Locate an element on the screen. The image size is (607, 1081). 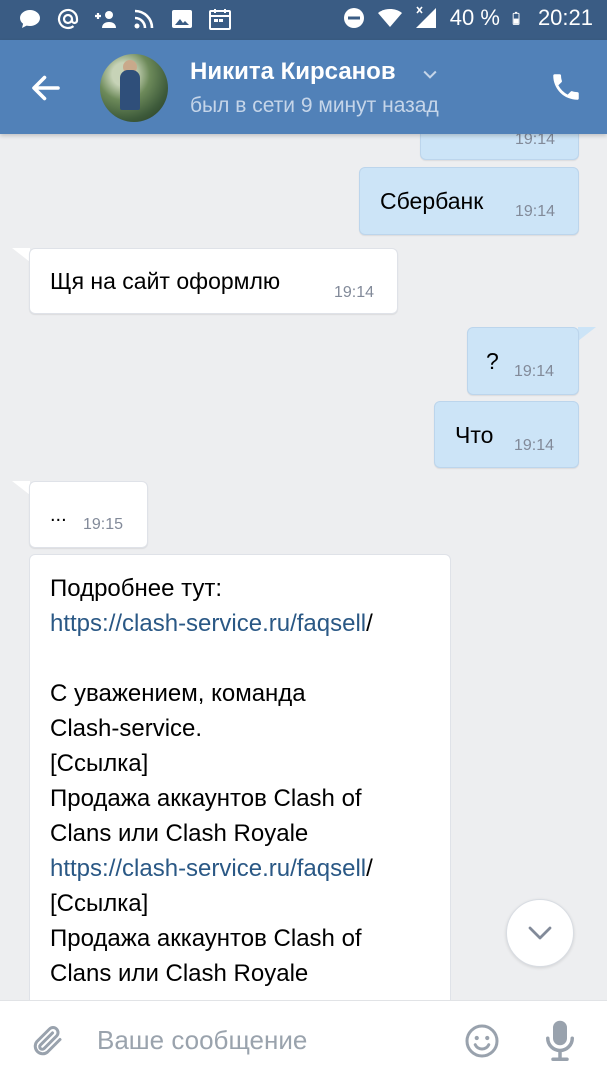
message-line: Clash-service. is located at coordinates (126, 728).